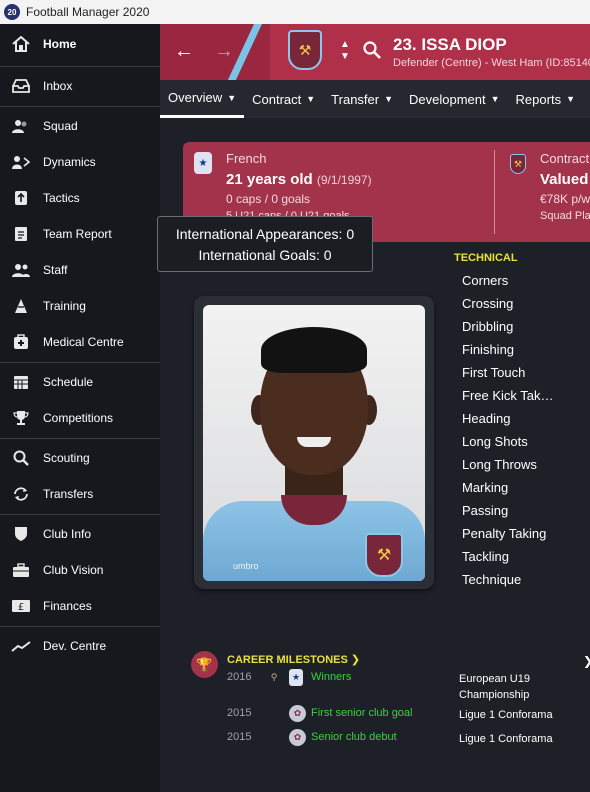  I want to click on sidebar-item-tactics: Tactics, so click(80, 198).